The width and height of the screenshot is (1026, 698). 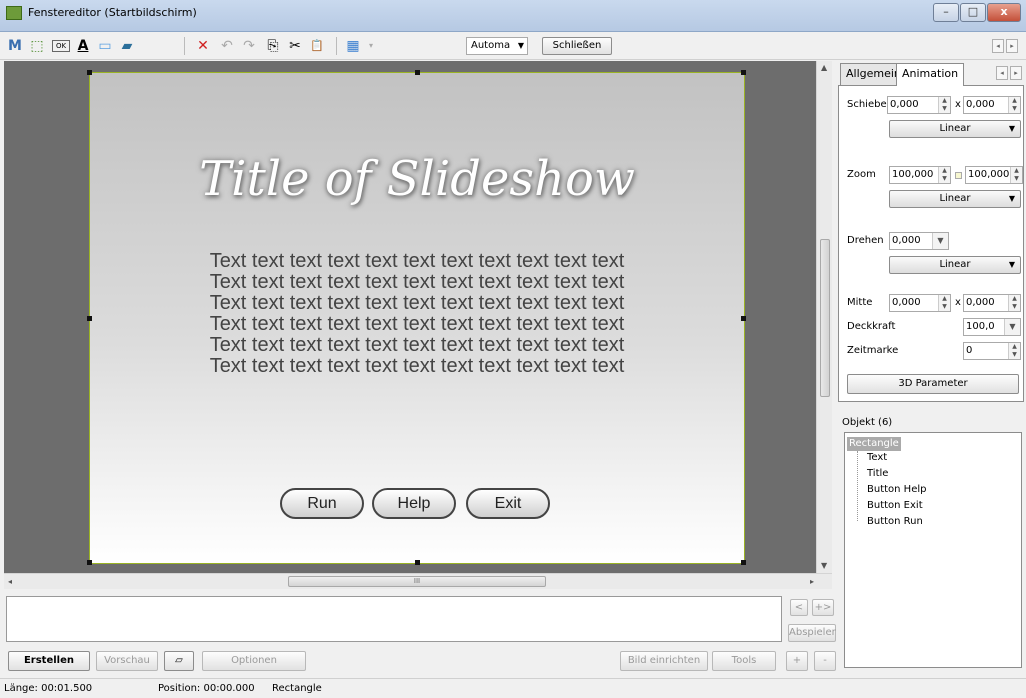 I want to click on mitte-x-value: 0,000, so click(x=906, y=302).